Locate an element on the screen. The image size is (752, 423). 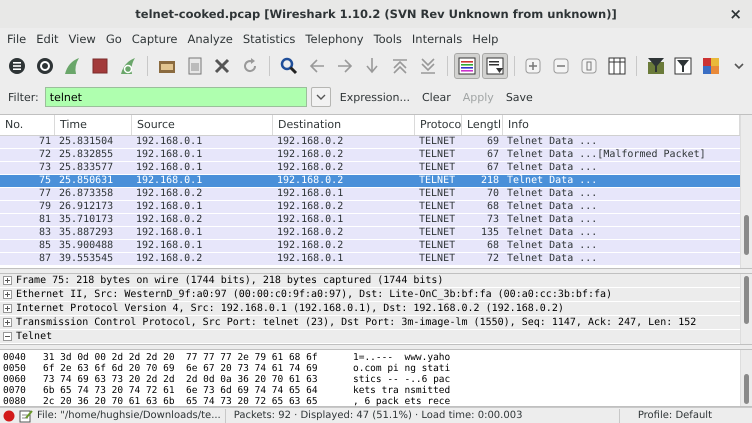
table-cell-text: 26.912173 is located at coordinates (86, 207).